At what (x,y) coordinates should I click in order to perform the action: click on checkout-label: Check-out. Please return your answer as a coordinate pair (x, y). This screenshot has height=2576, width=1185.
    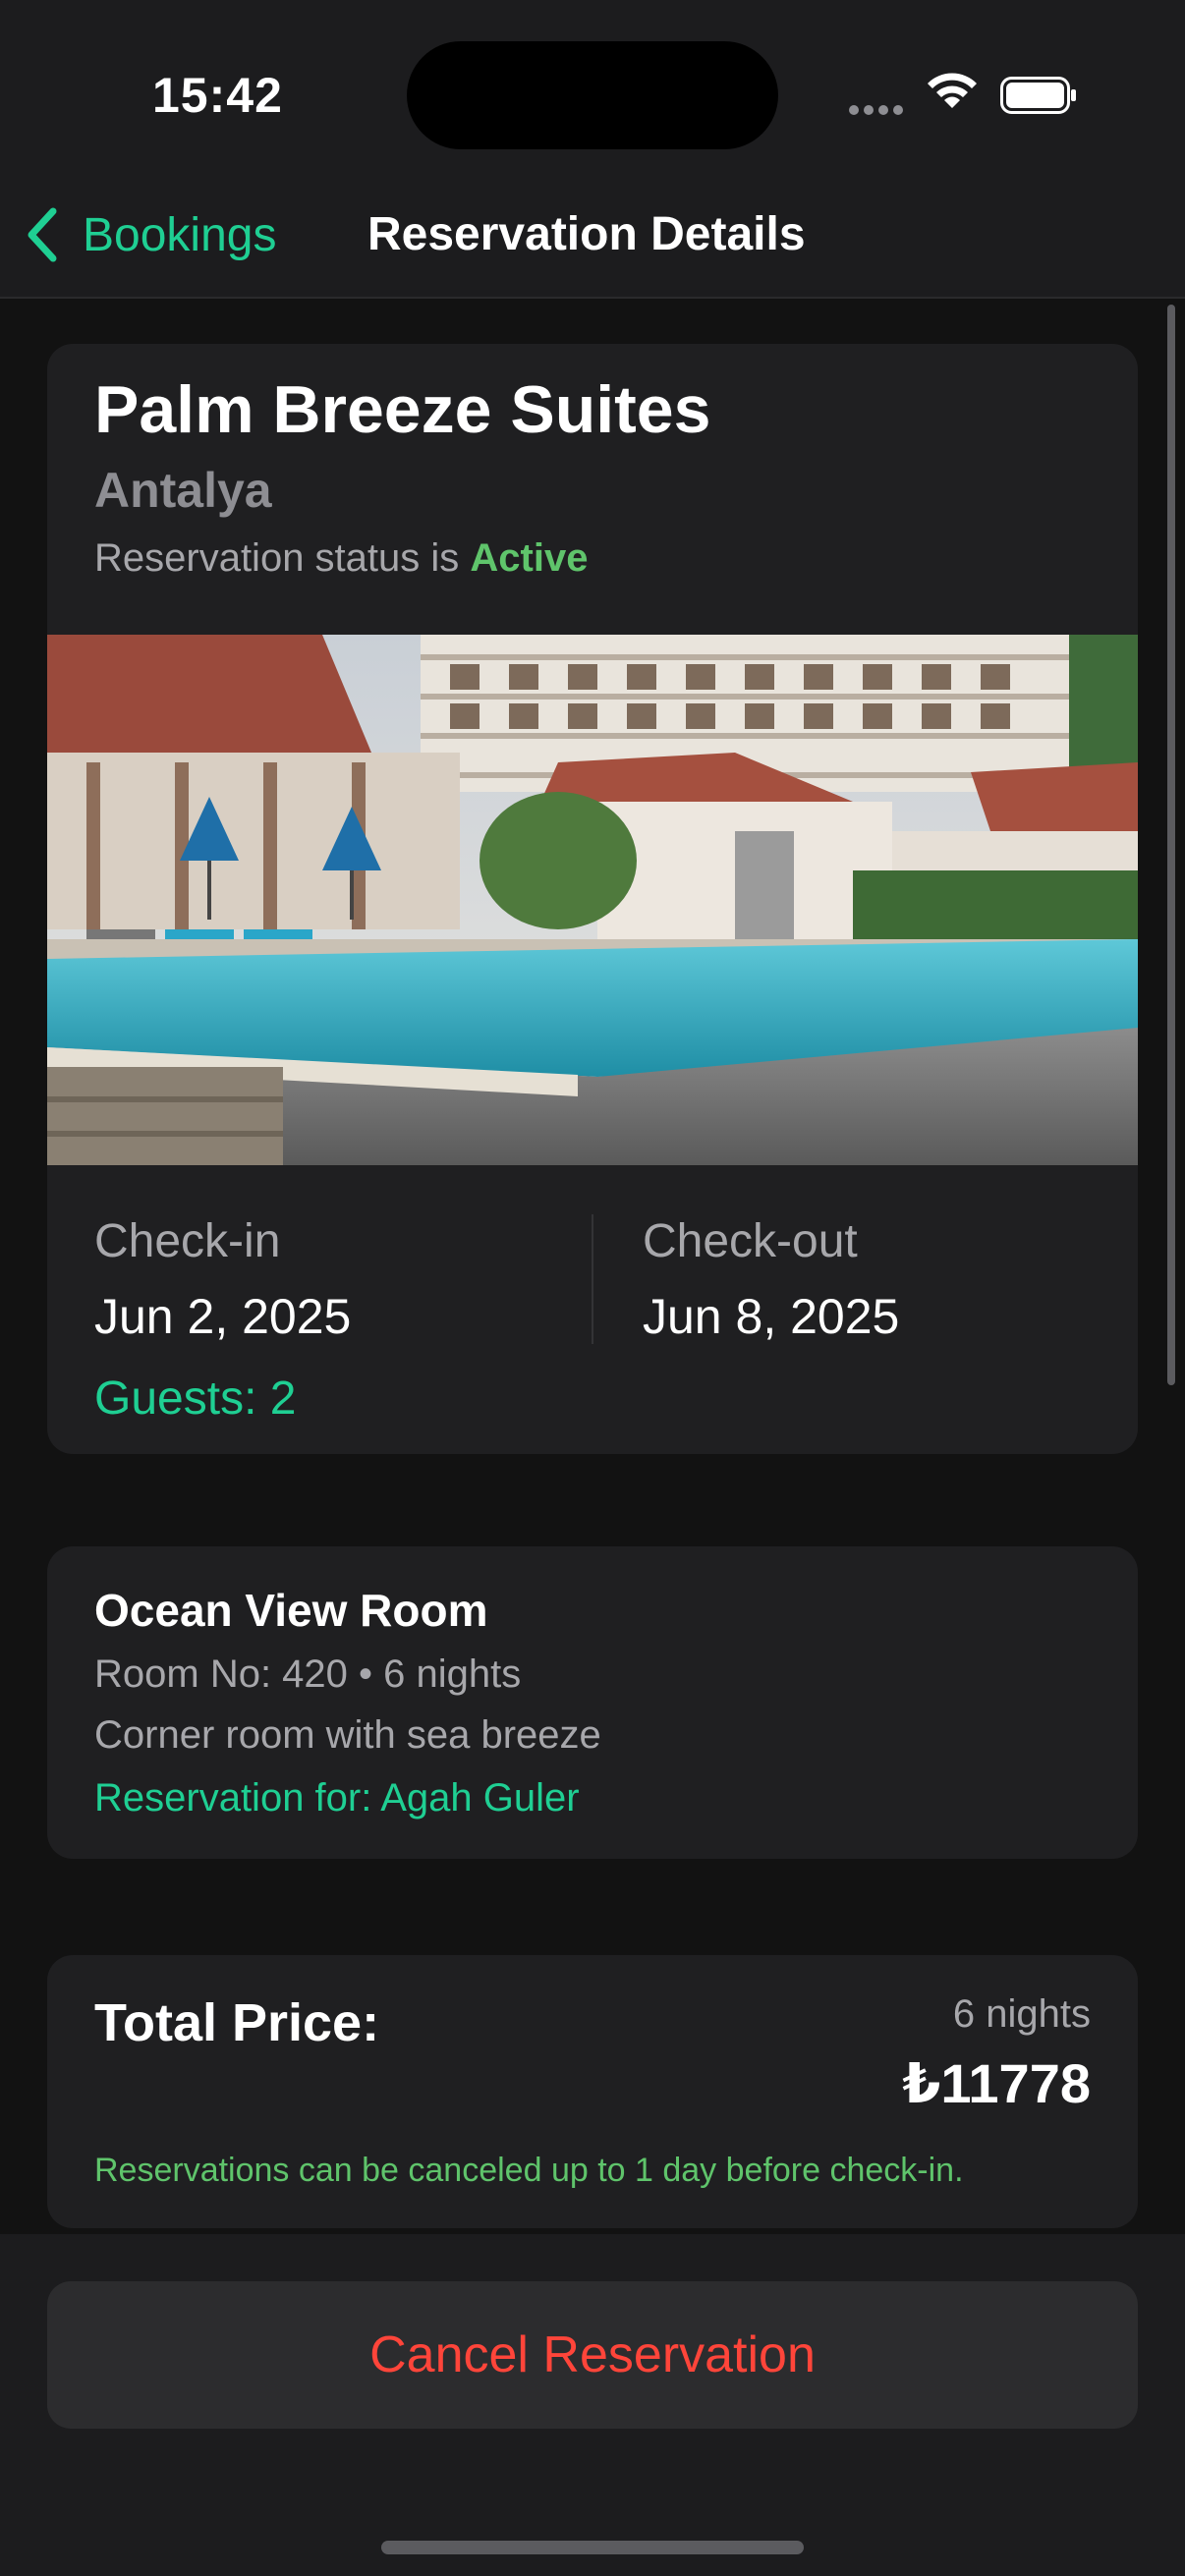
    Looking at the image, I should click on (751, 1241).